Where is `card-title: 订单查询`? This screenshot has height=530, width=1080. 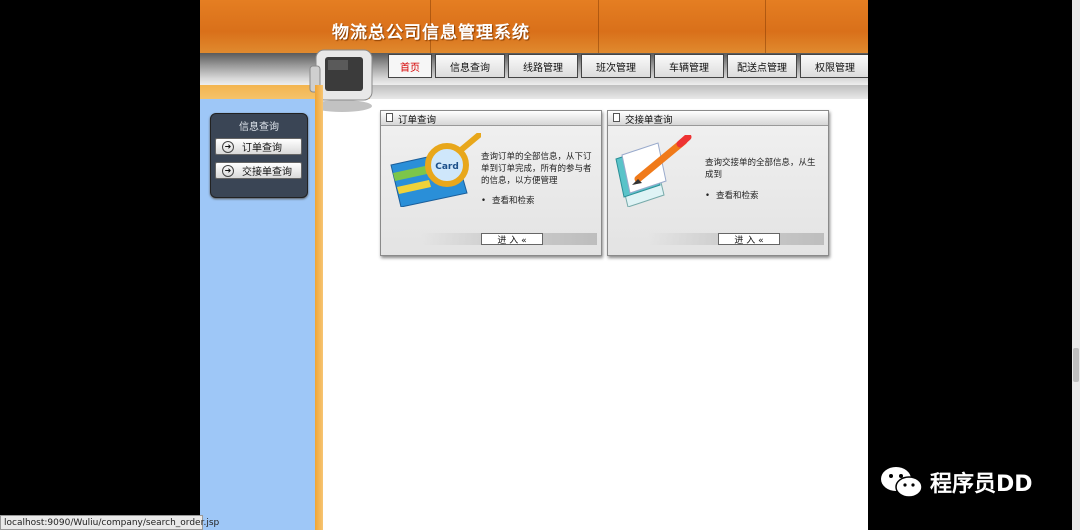 card-title: 订单查询 is located at coordinates (417, 120).